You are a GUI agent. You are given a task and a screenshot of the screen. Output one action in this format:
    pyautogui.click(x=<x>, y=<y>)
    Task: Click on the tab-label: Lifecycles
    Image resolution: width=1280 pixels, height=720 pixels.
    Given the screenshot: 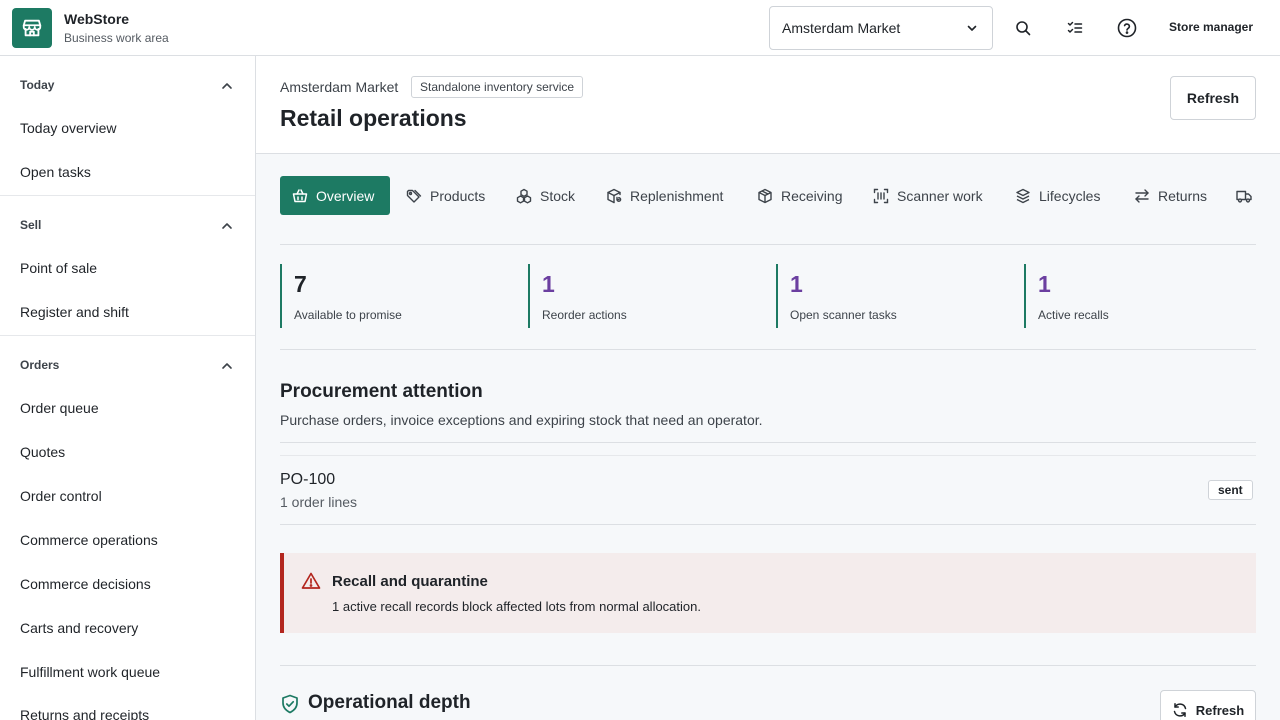 What is the action you would take?
    pyautogui.click(x=1070, y=195)
    